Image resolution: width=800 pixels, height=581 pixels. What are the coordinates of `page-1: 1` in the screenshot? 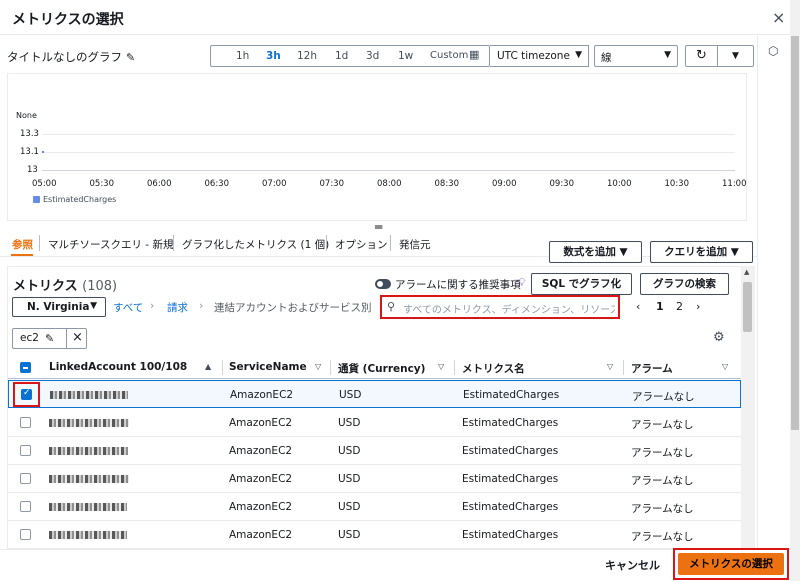 It's located at (660, 306).